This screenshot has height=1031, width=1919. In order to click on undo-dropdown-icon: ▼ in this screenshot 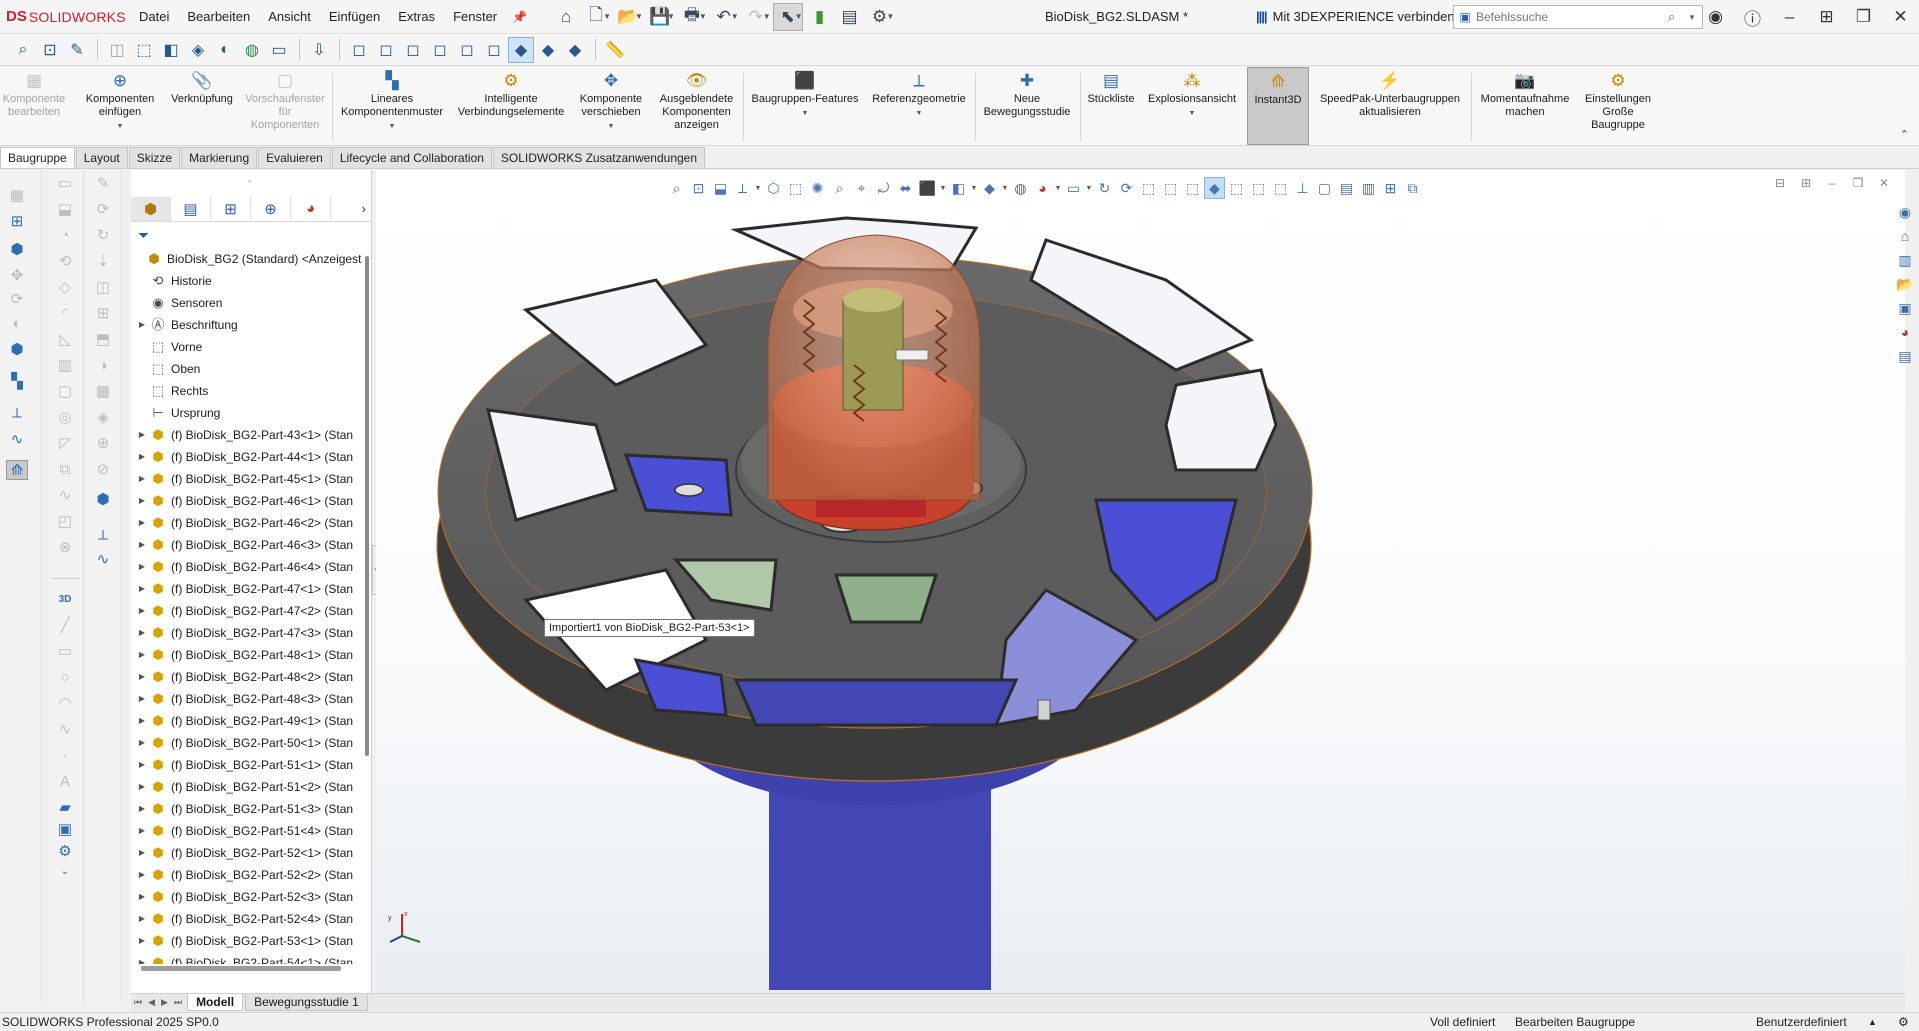, I will do `click(735, 16)`.